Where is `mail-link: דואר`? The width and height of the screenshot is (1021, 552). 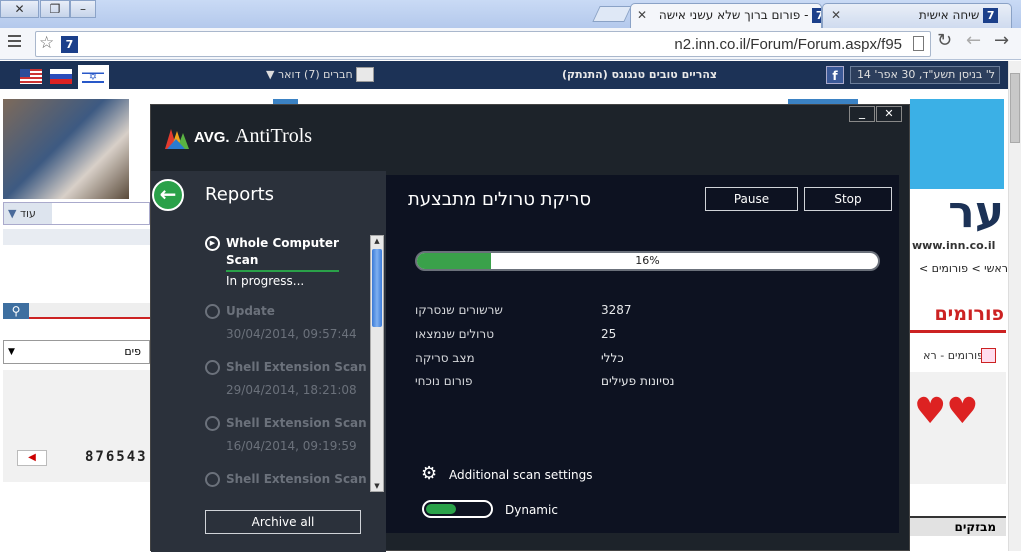 mail-link: דואר is located at coordinates (289, 74).